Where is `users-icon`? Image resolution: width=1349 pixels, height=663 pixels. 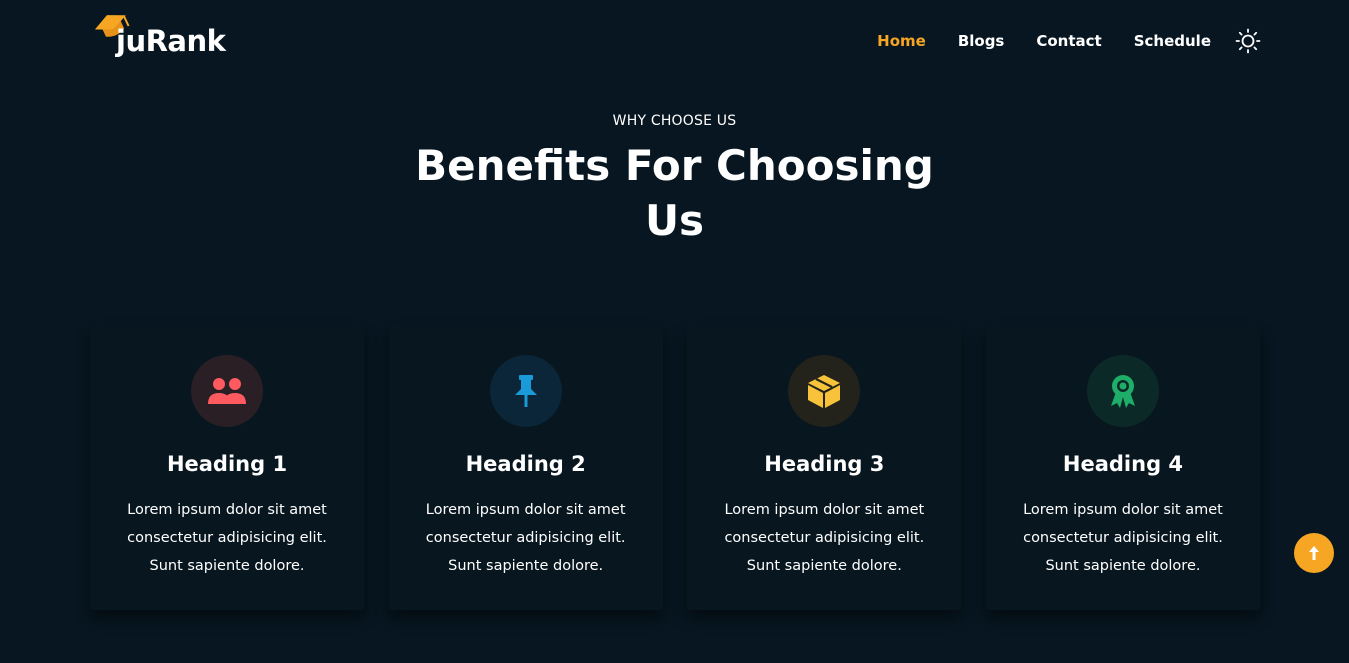 users-icon is located at coordinates (227, 391).